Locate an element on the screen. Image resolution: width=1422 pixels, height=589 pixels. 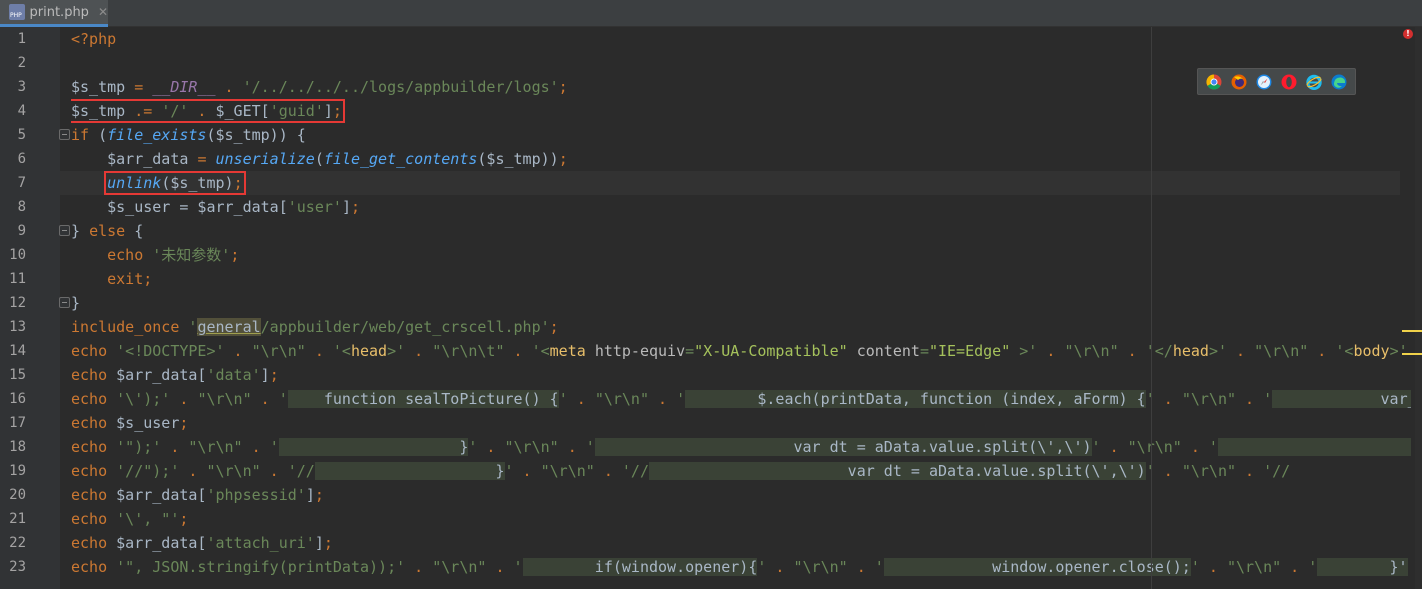
code-token: '<!DOCTYPE>' is located at coordinates (170, 351).